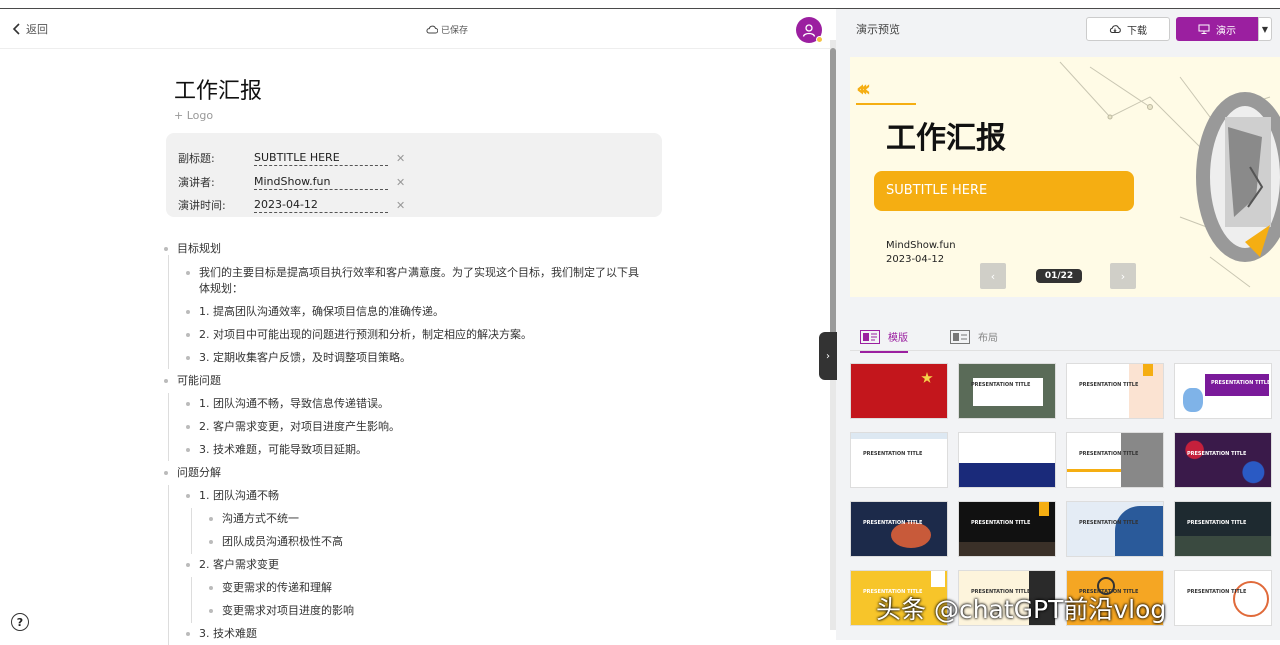  What do you see at coordinates (270, 588) in the screenshot?
I see `outline-item: 变更需求的传递和理解` at bounding box center [270, 588].